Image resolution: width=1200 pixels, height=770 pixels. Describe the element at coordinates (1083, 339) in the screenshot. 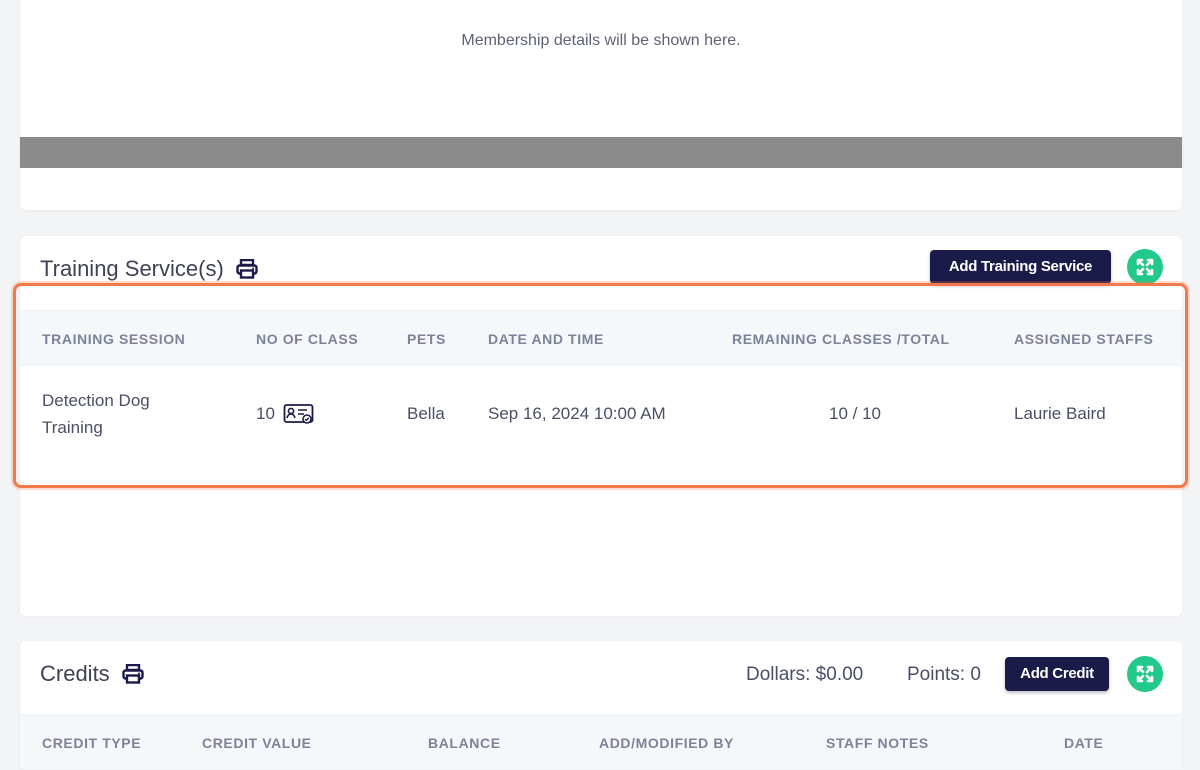

I see `column-header-assigned-staffs: ASSIGNED STAFFS` at that location.